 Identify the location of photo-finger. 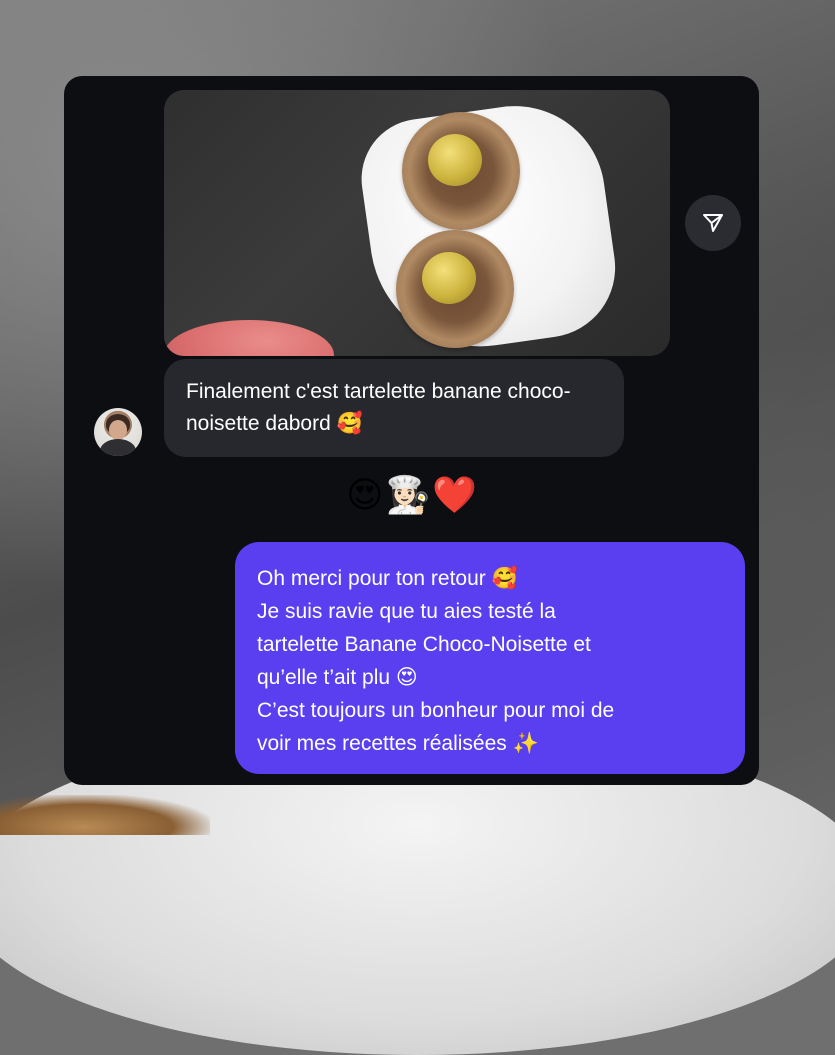
(249, 338).